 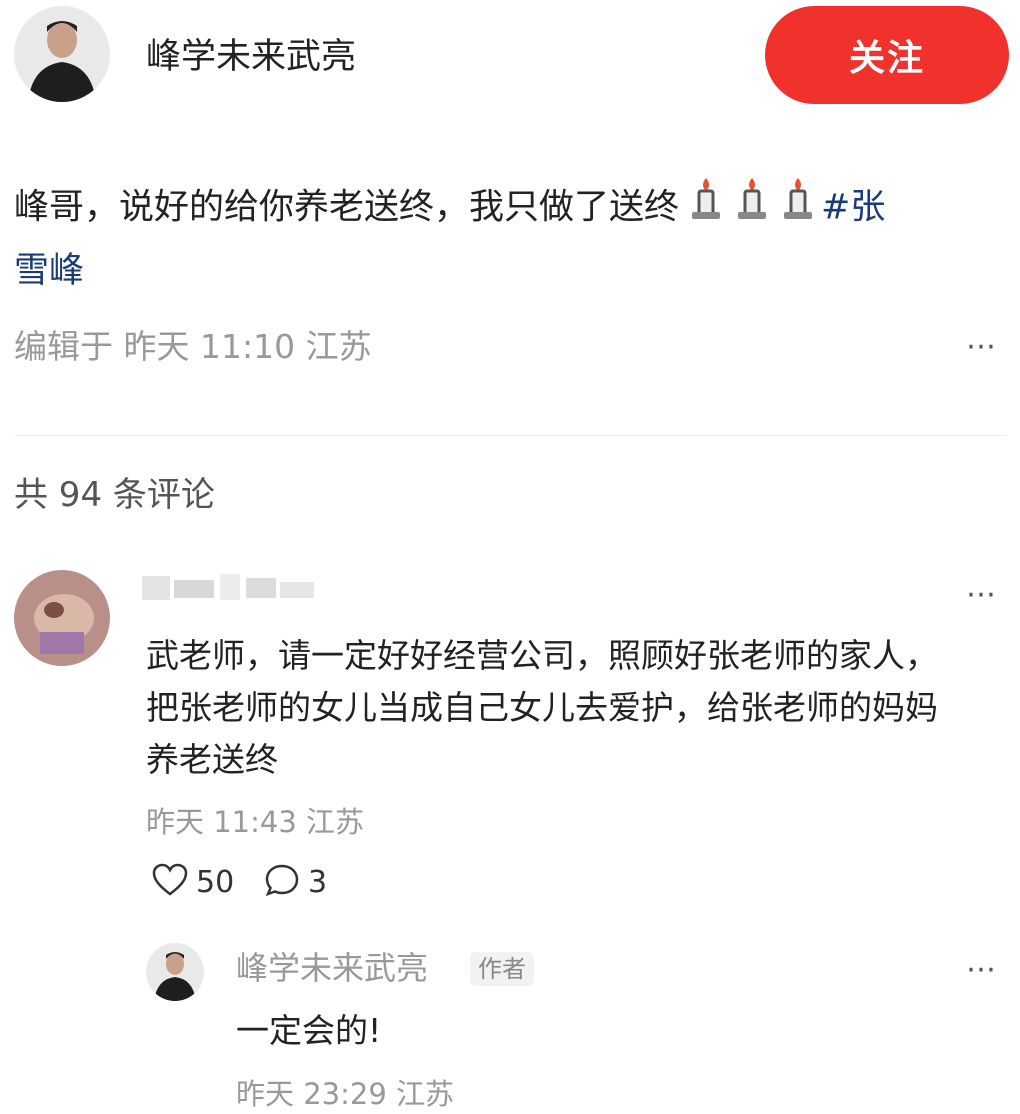 I want to click on post-meta: 编辑于 昨天 11:10 江苏, so click(x=193, y=346).